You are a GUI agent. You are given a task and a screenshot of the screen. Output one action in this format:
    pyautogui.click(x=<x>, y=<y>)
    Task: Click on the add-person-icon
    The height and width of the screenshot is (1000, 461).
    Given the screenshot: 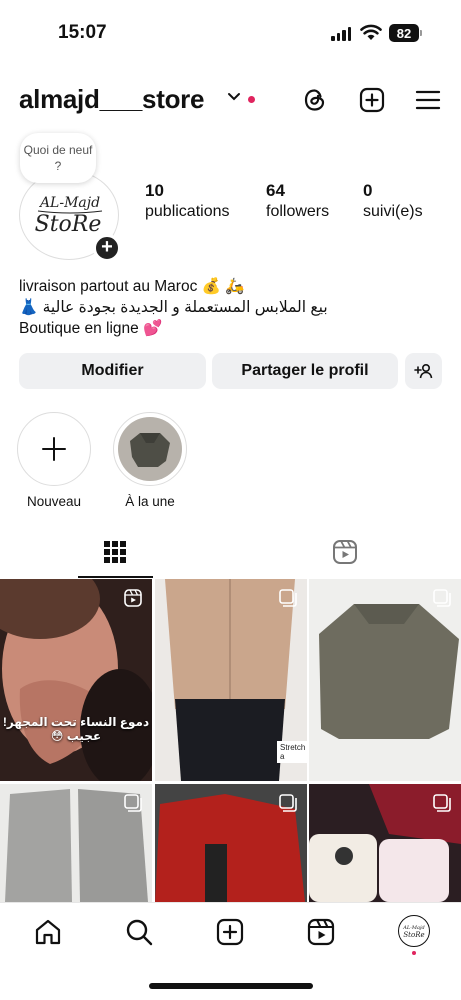 What is the action you would take?
    pyautogui.click(x=422, y=371)
    